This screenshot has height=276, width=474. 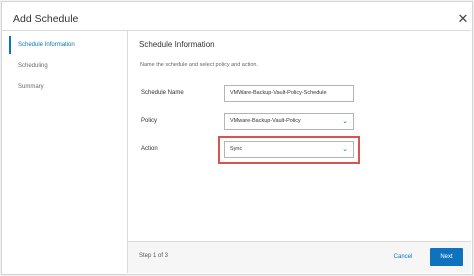 I want to click on close-icon: ✕, so click(x=463, y=19).